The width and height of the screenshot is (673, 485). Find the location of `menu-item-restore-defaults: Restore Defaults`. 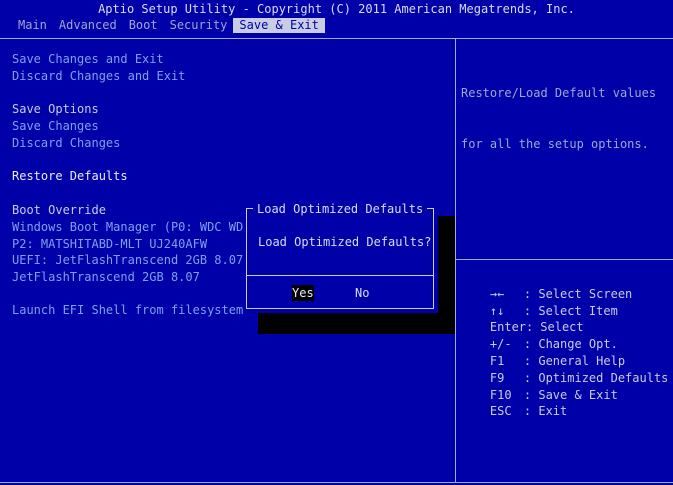

menu-item-restore-defaults: Restore Defaults is located at coordinates (70, 176).